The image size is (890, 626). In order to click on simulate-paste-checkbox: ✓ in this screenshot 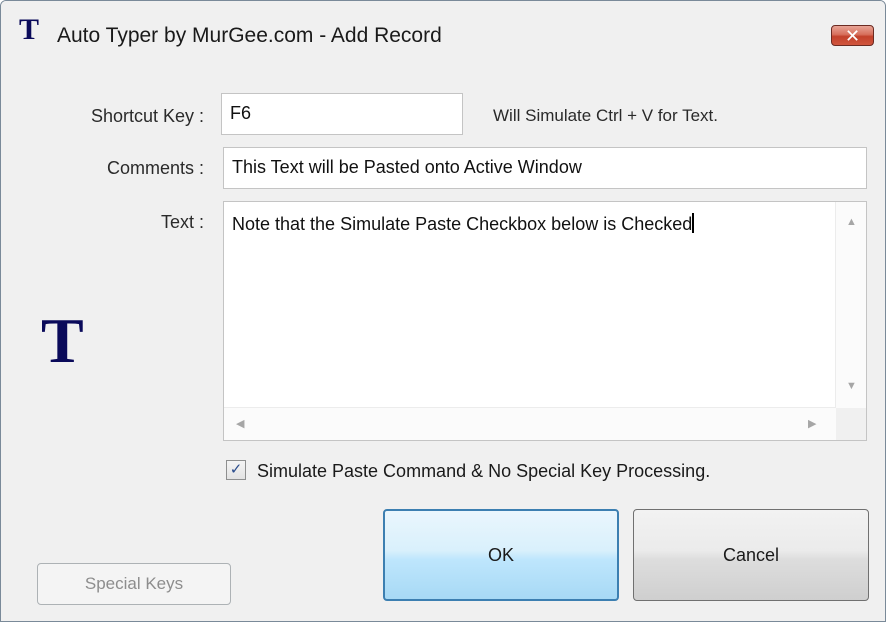, I will do `click(236, 470)`.